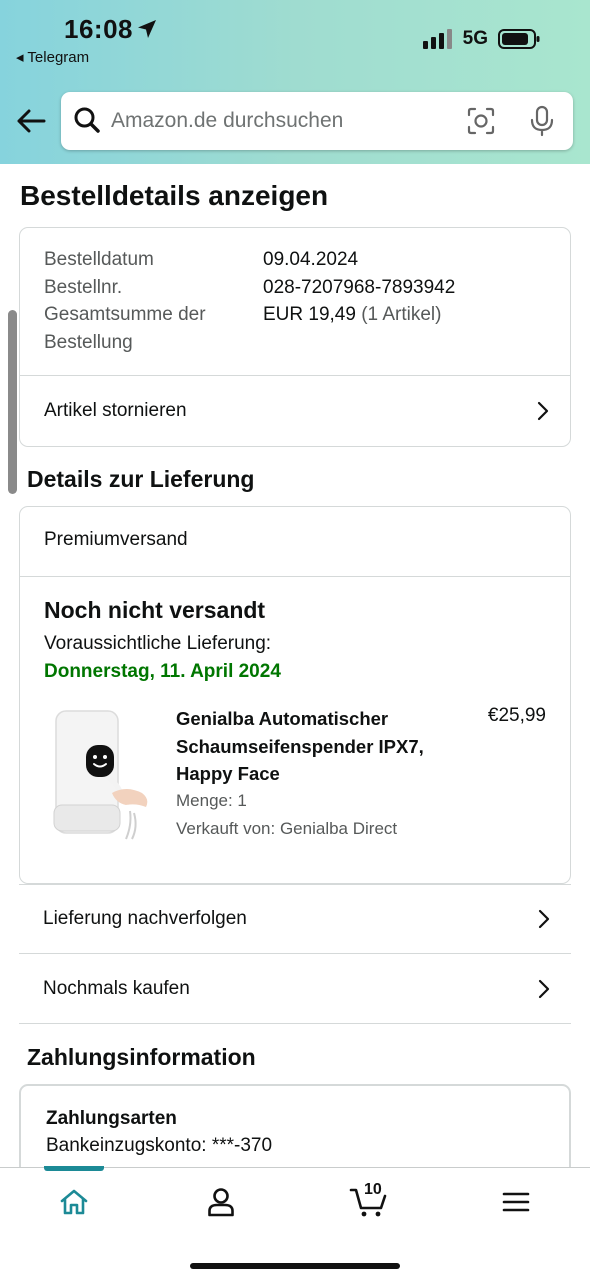 This screenshot has height=1280, width=590. Describe the element at coordinates (401, 314) in the screenshot. I see `order-item-count: (1 Artikel)` at that location.